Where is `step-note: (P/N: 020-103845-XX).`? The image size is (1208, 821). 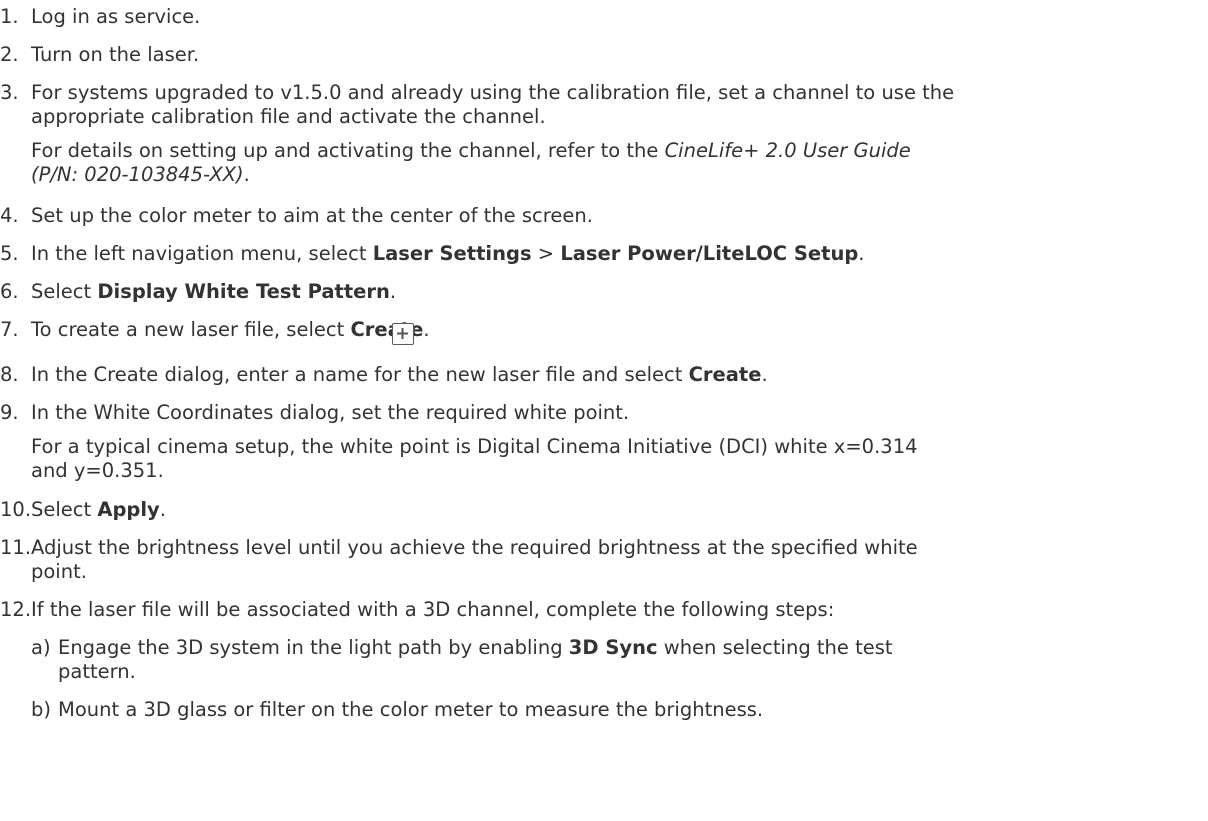
step-note: (P/N: 020-103845-XX). is located at coordinates (140, 174).